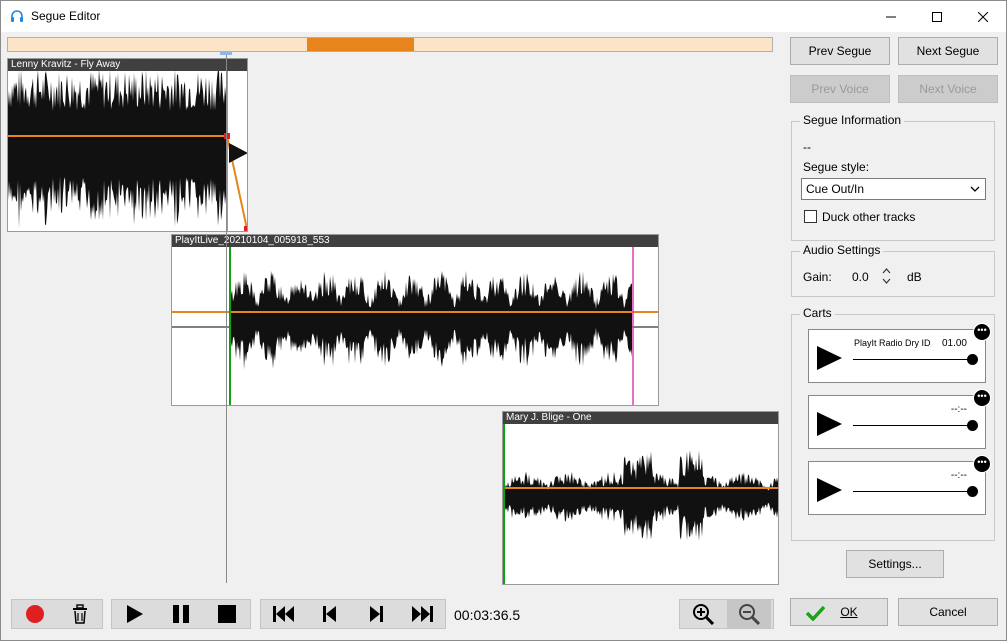 This screenshot has height=641, width=1007. What do you see at coordinates (815, 613) in the screenshot?
I see `checkmark-icon` at bounding box center [815, 613].